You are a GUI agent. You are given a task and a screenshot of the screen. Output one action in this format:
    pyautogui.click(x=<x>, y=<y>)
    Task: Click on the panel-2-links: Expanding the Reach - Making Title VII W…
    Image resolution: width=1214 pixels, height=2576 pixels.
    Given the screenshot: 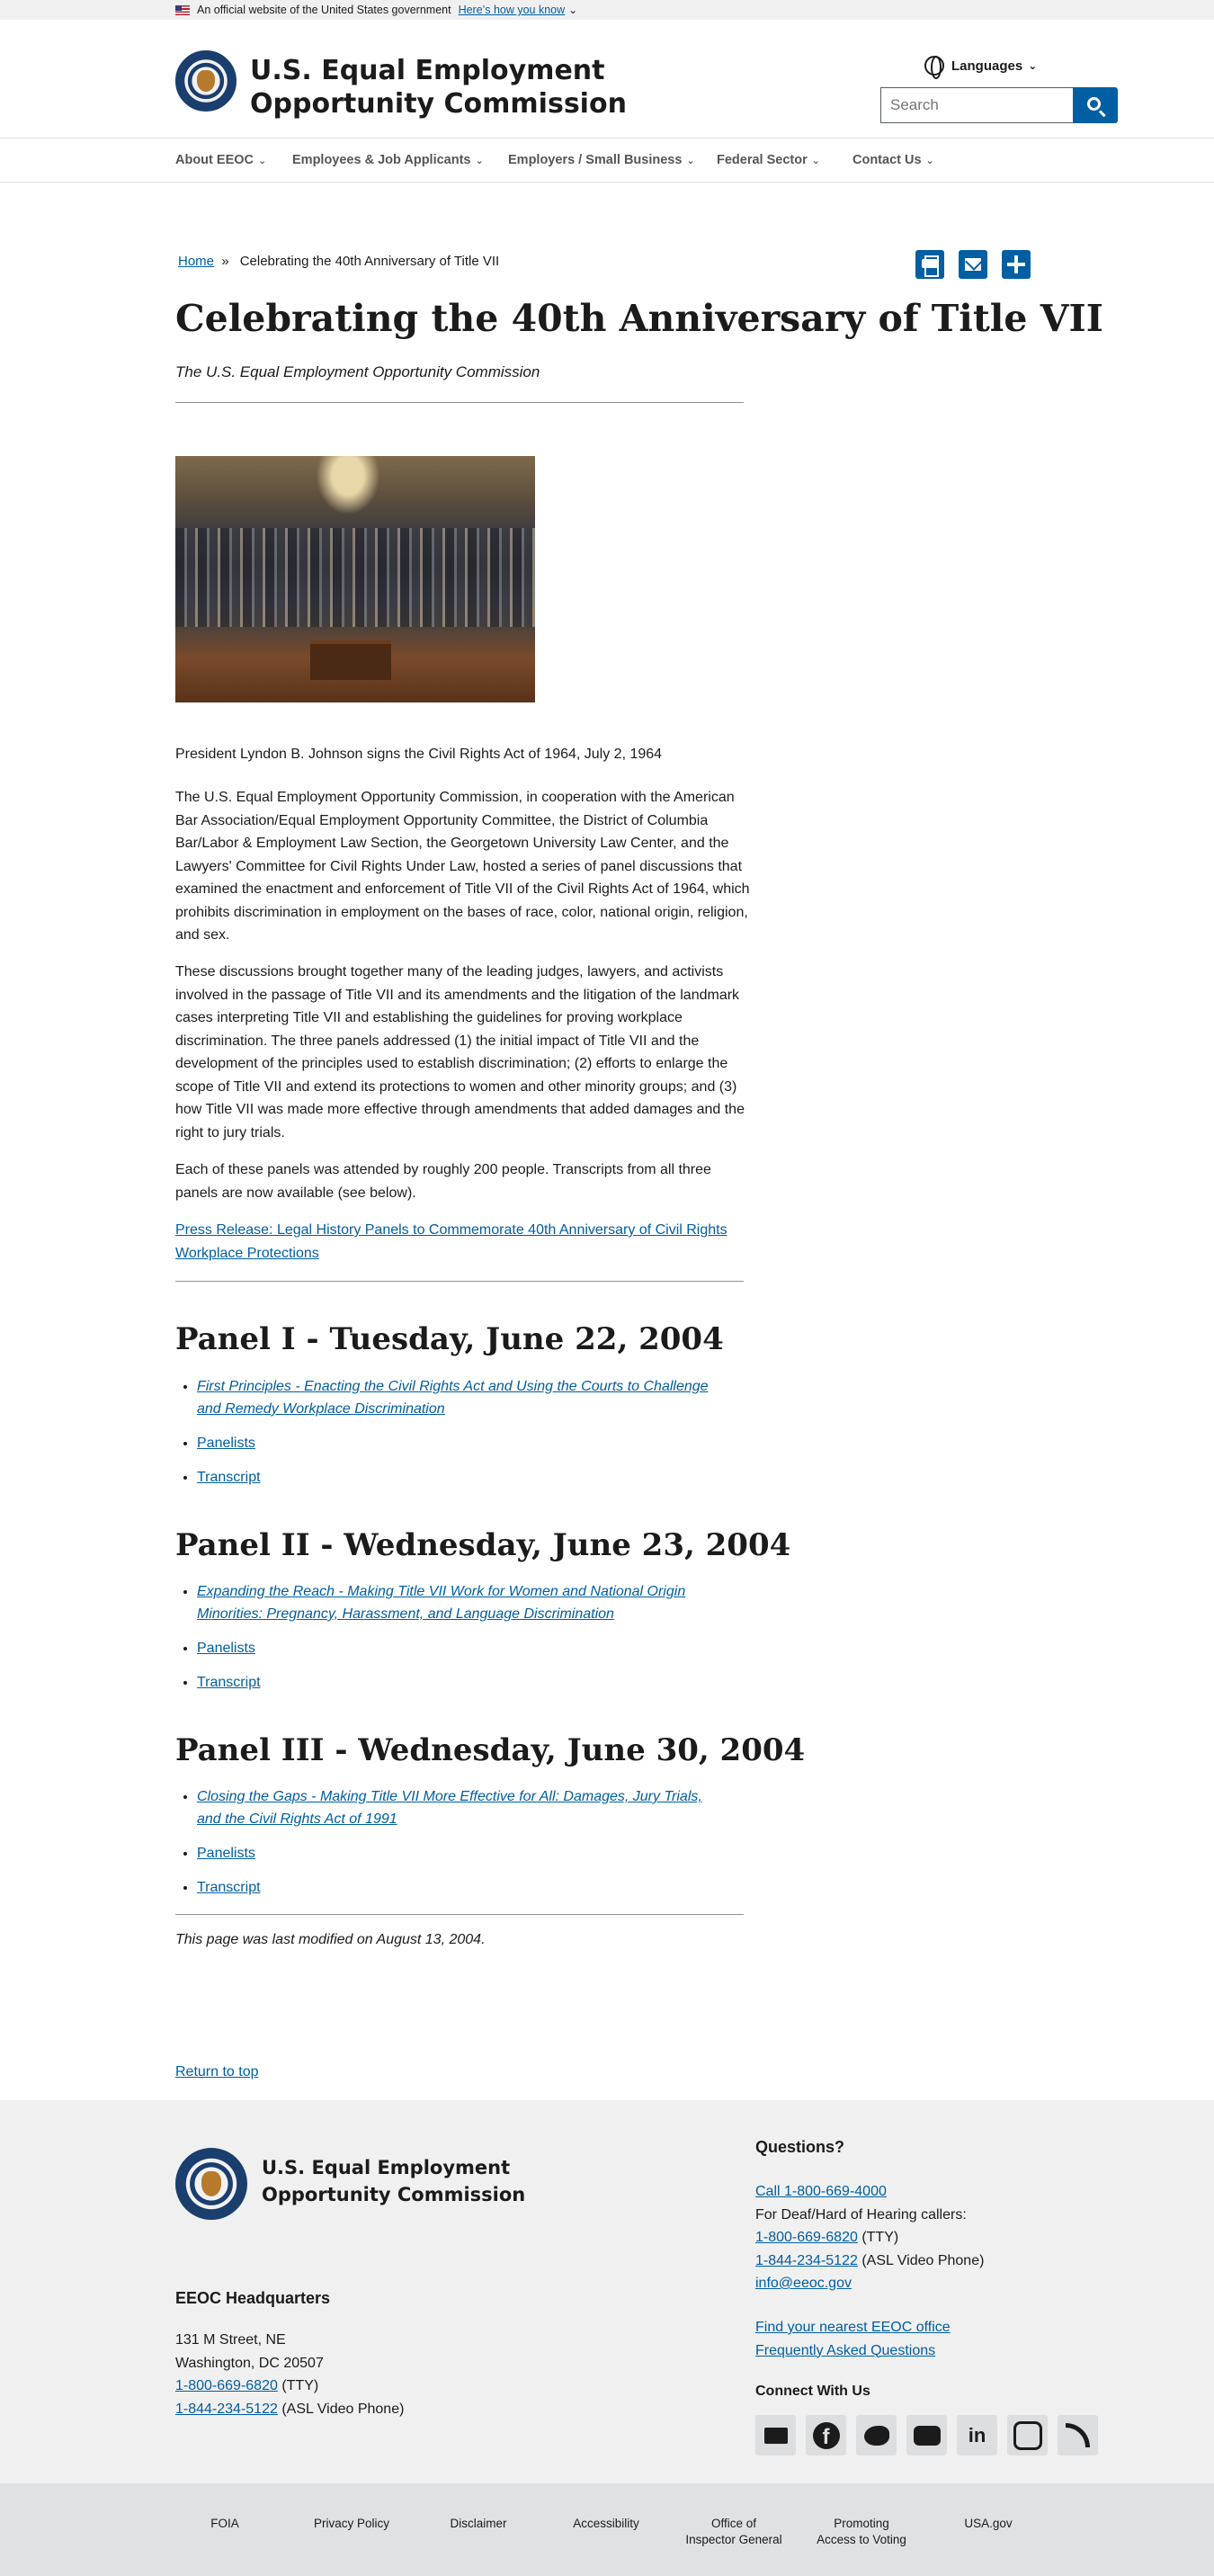 What is the action you would take?
    pyautogui.click(x=458, y=1642)
    